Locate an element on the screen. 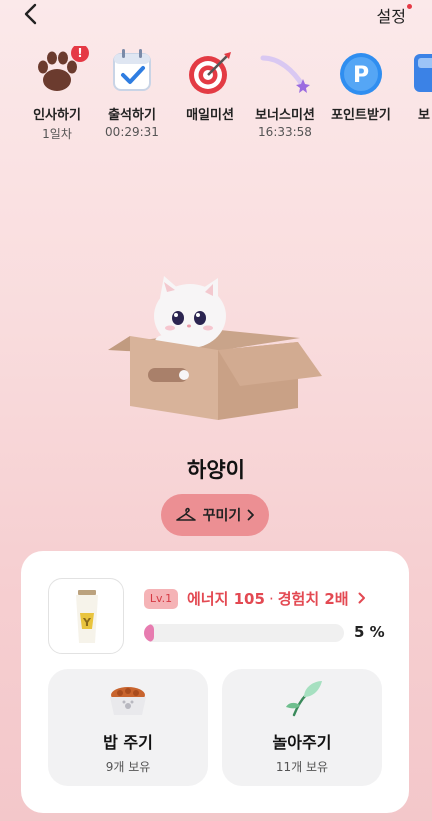 The width and height of the screenshot is (432, 821). progress-bar is located at coordinates (244, 633).